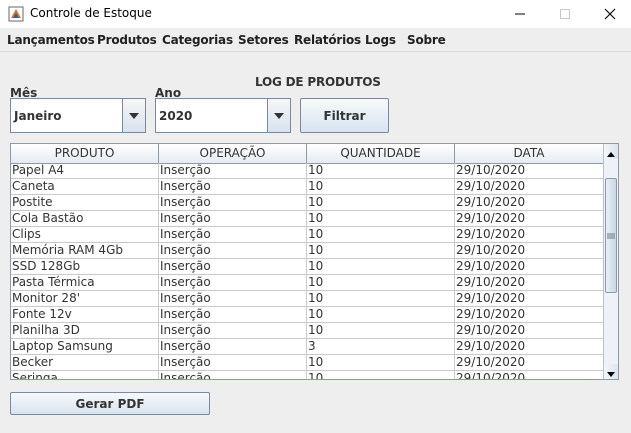 The image size is (631, 433). What do you see at coordinates (85, 187) in the screenshot?
I see `cell-produto: Caneta` at bounding box center [85, 187].